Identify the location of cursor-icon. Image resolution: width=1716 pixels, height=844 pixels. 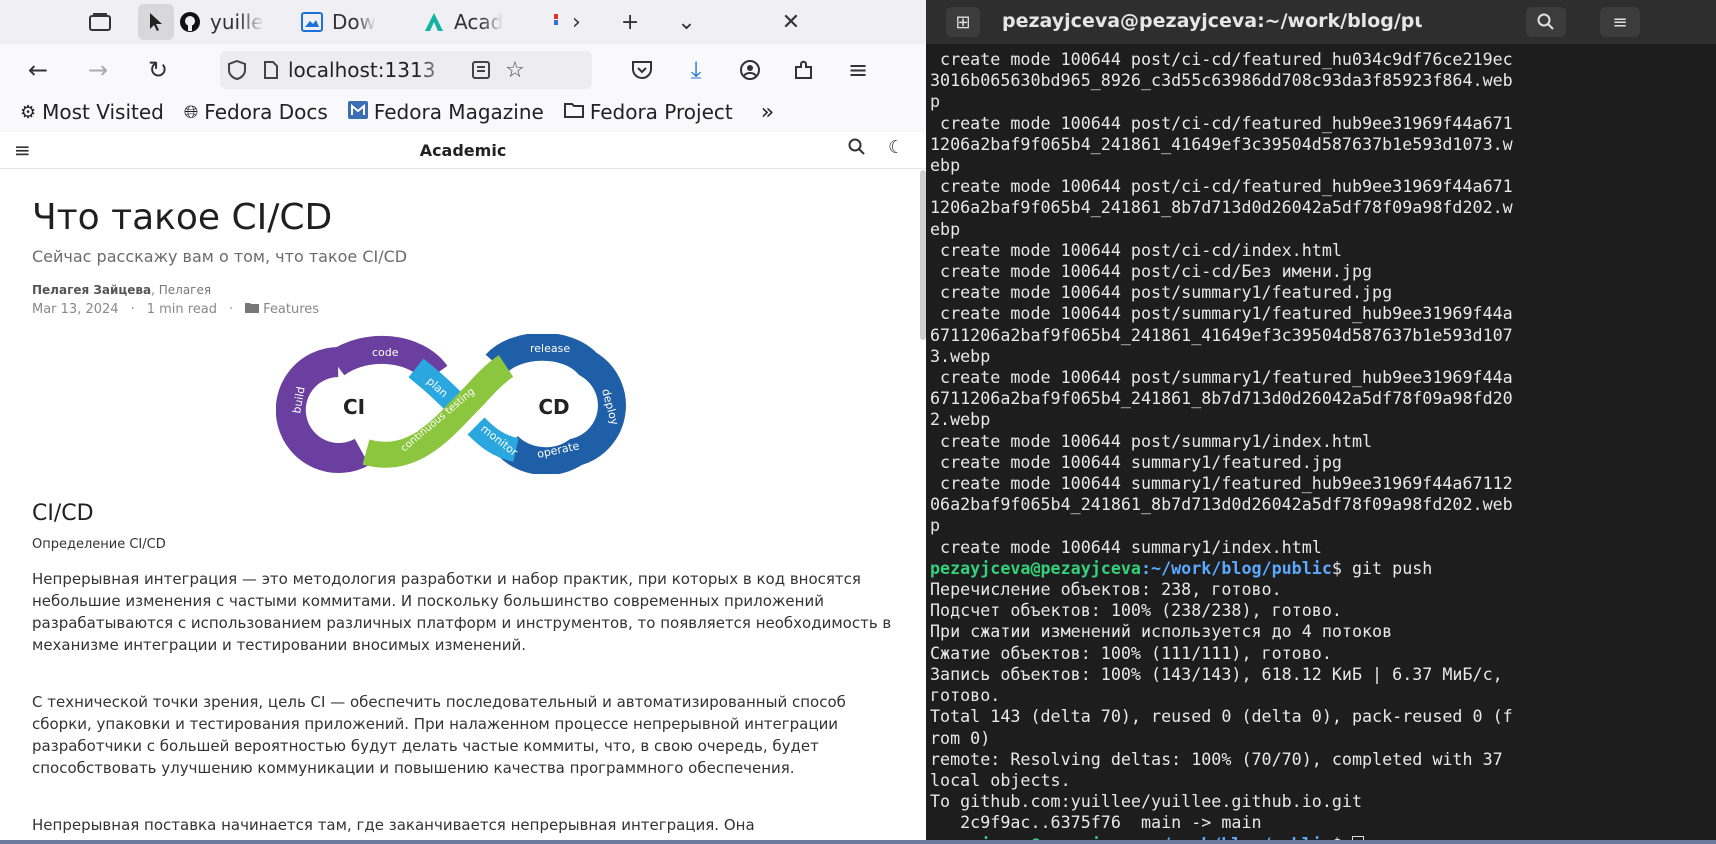
(156, 22).